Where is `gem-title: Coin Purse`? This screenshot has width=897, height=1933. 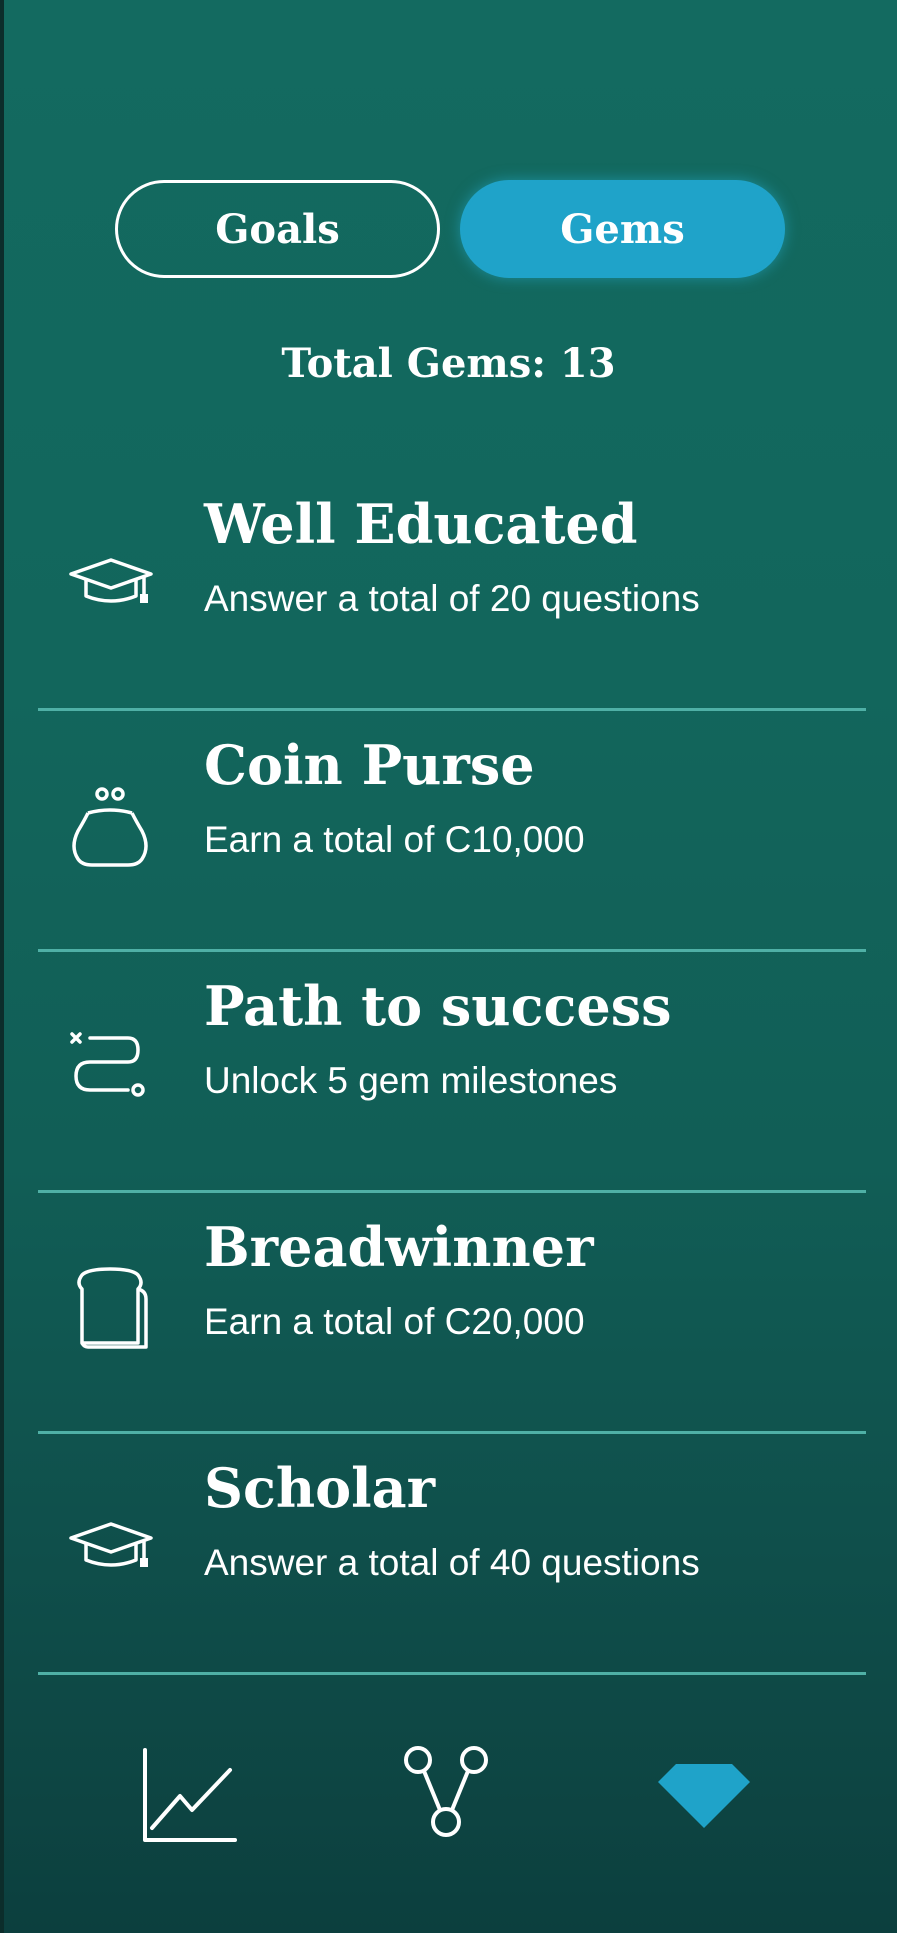 gem-title: Coin Purse is located at coordinates (369, 765).